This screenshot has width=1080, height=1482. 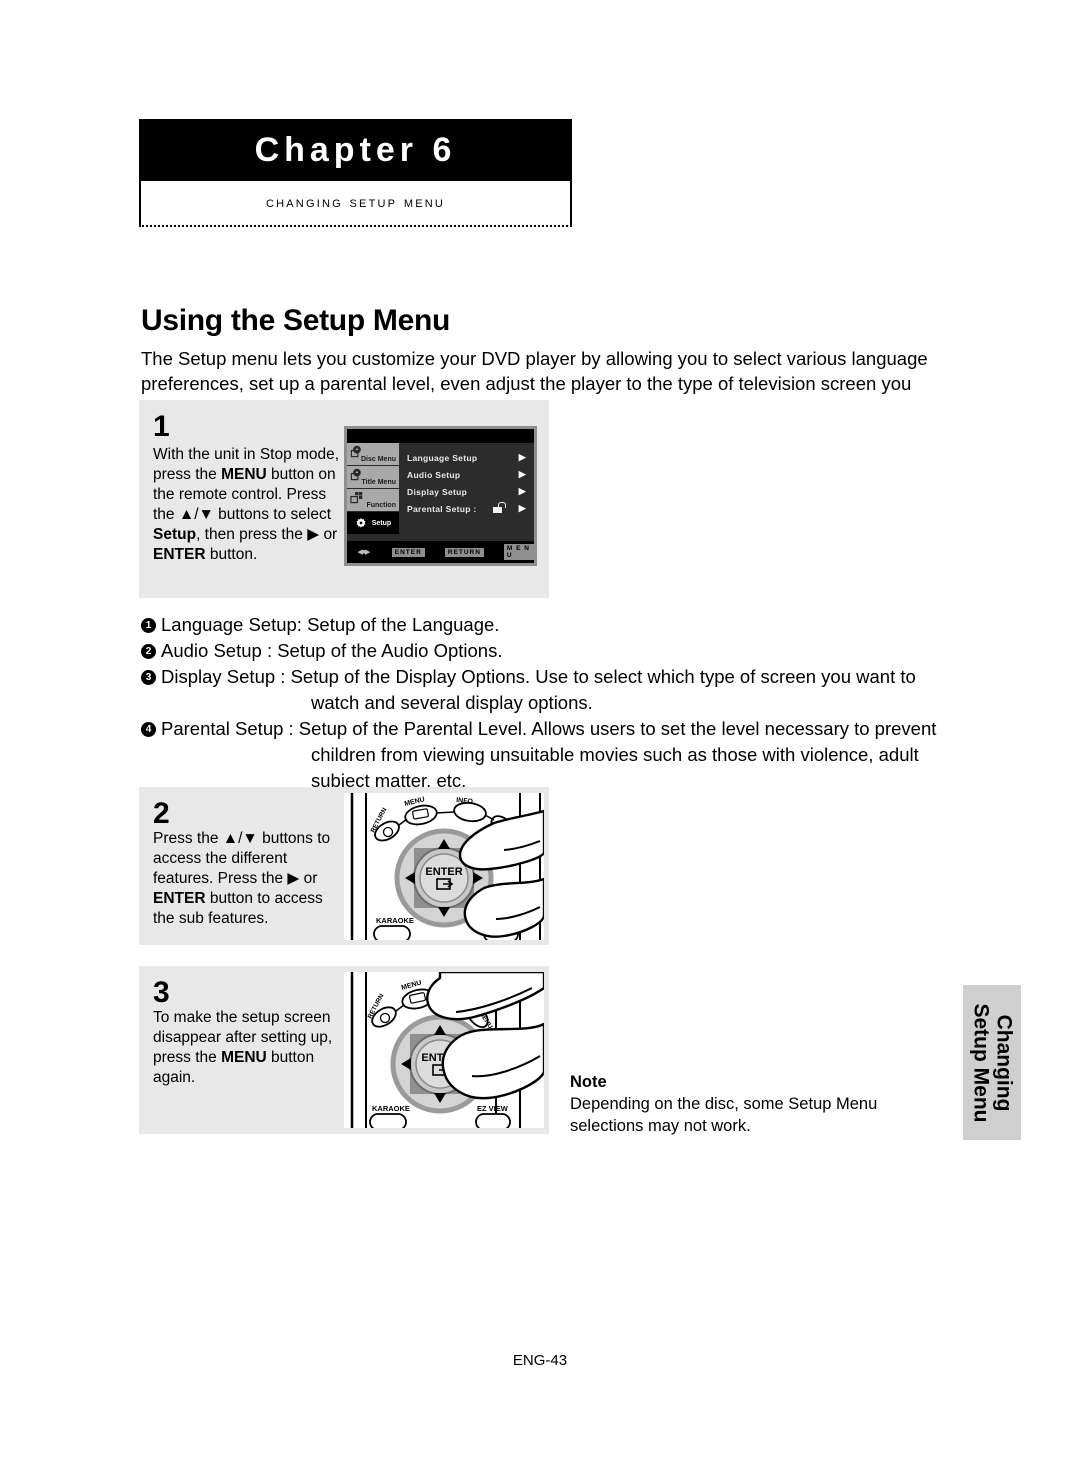 I want to click on list-item: 1 Language Setup: Setup of the Language., so click(x=541, y=625).